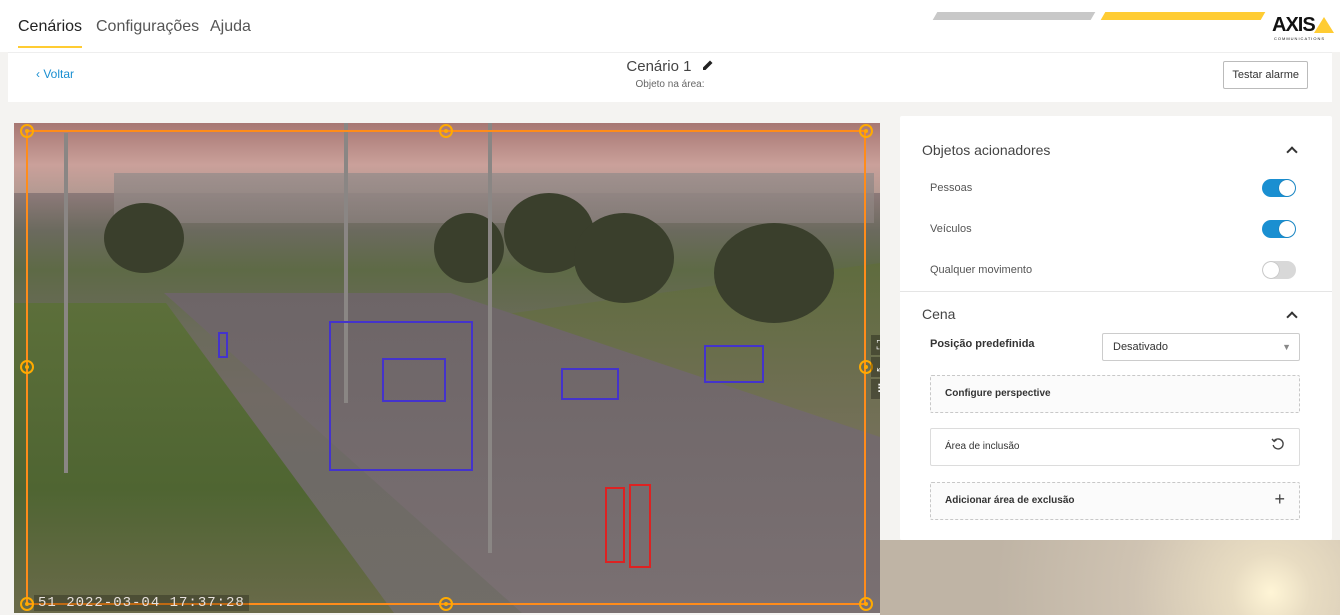  What do you see at coordinates (1291, 149) in the screenshot?
I see `collapse-triggers-icon` at bounding box center [1291, 149].